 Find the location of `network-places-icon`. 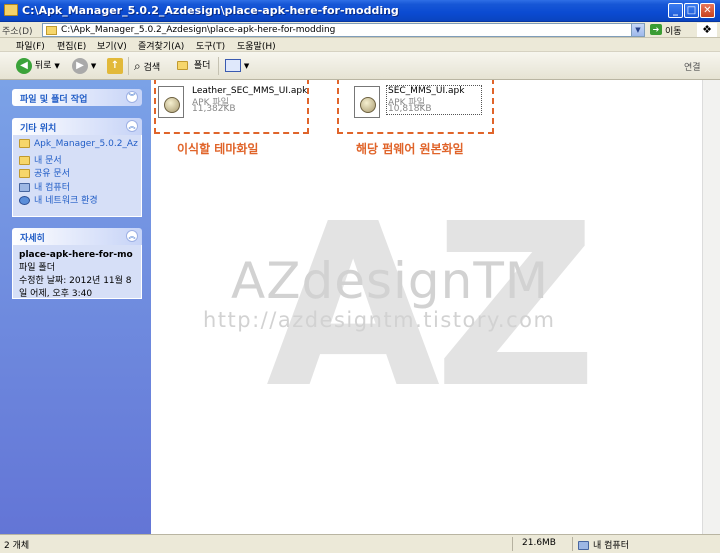

network-places-icon is located at coordinates (24, 200).